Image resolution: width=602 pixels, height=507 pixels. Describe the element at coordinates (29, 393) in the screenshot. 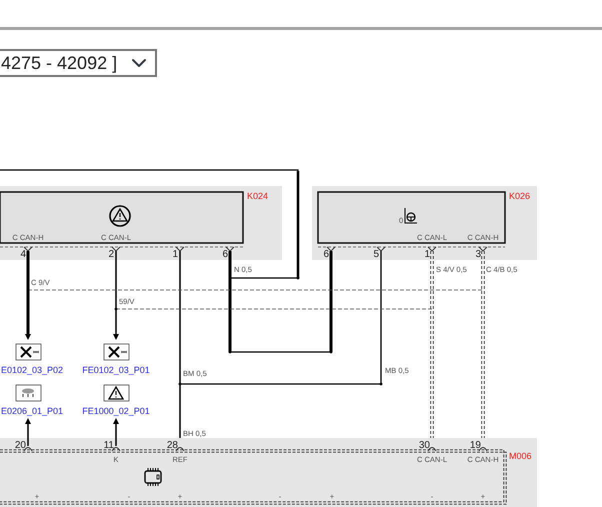

I see `indicator-icon` at that location.